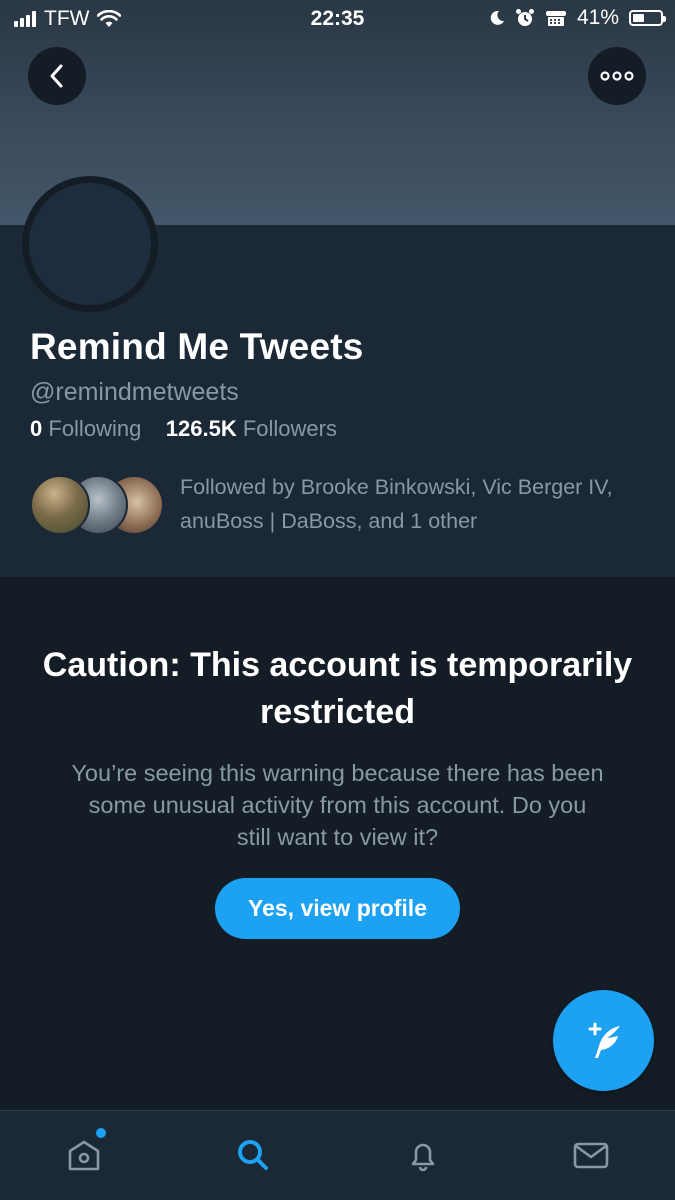  Describe the element at coordinates (337, 908) in the screenshot. I see `view-profile-button: Yes, view profile` at that location.